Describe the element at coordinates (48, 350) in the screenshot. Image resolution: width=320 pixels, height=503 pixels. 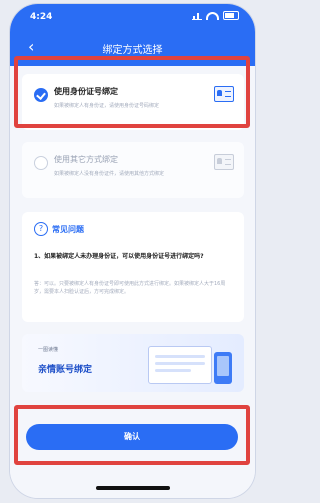
I see `banner-subtitle: 一图读懂` at that location.